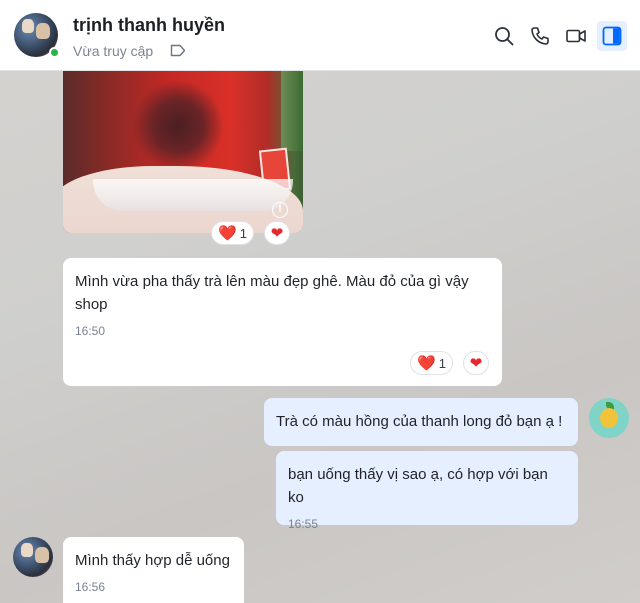 This screenshot has width=640, height=603. I want to click on phone-icon, so click(540, 36).